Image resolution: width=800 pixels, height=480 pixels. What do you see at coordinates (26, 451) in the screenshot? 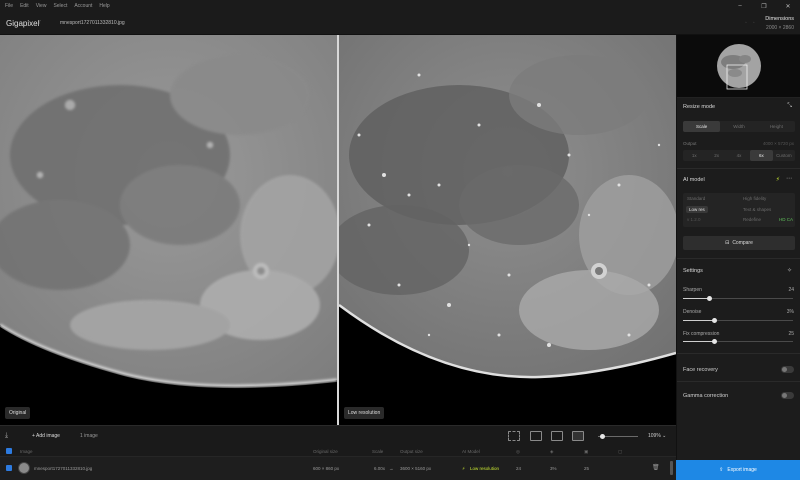
I see `col-image: Image` at bounding box center [26, 451].